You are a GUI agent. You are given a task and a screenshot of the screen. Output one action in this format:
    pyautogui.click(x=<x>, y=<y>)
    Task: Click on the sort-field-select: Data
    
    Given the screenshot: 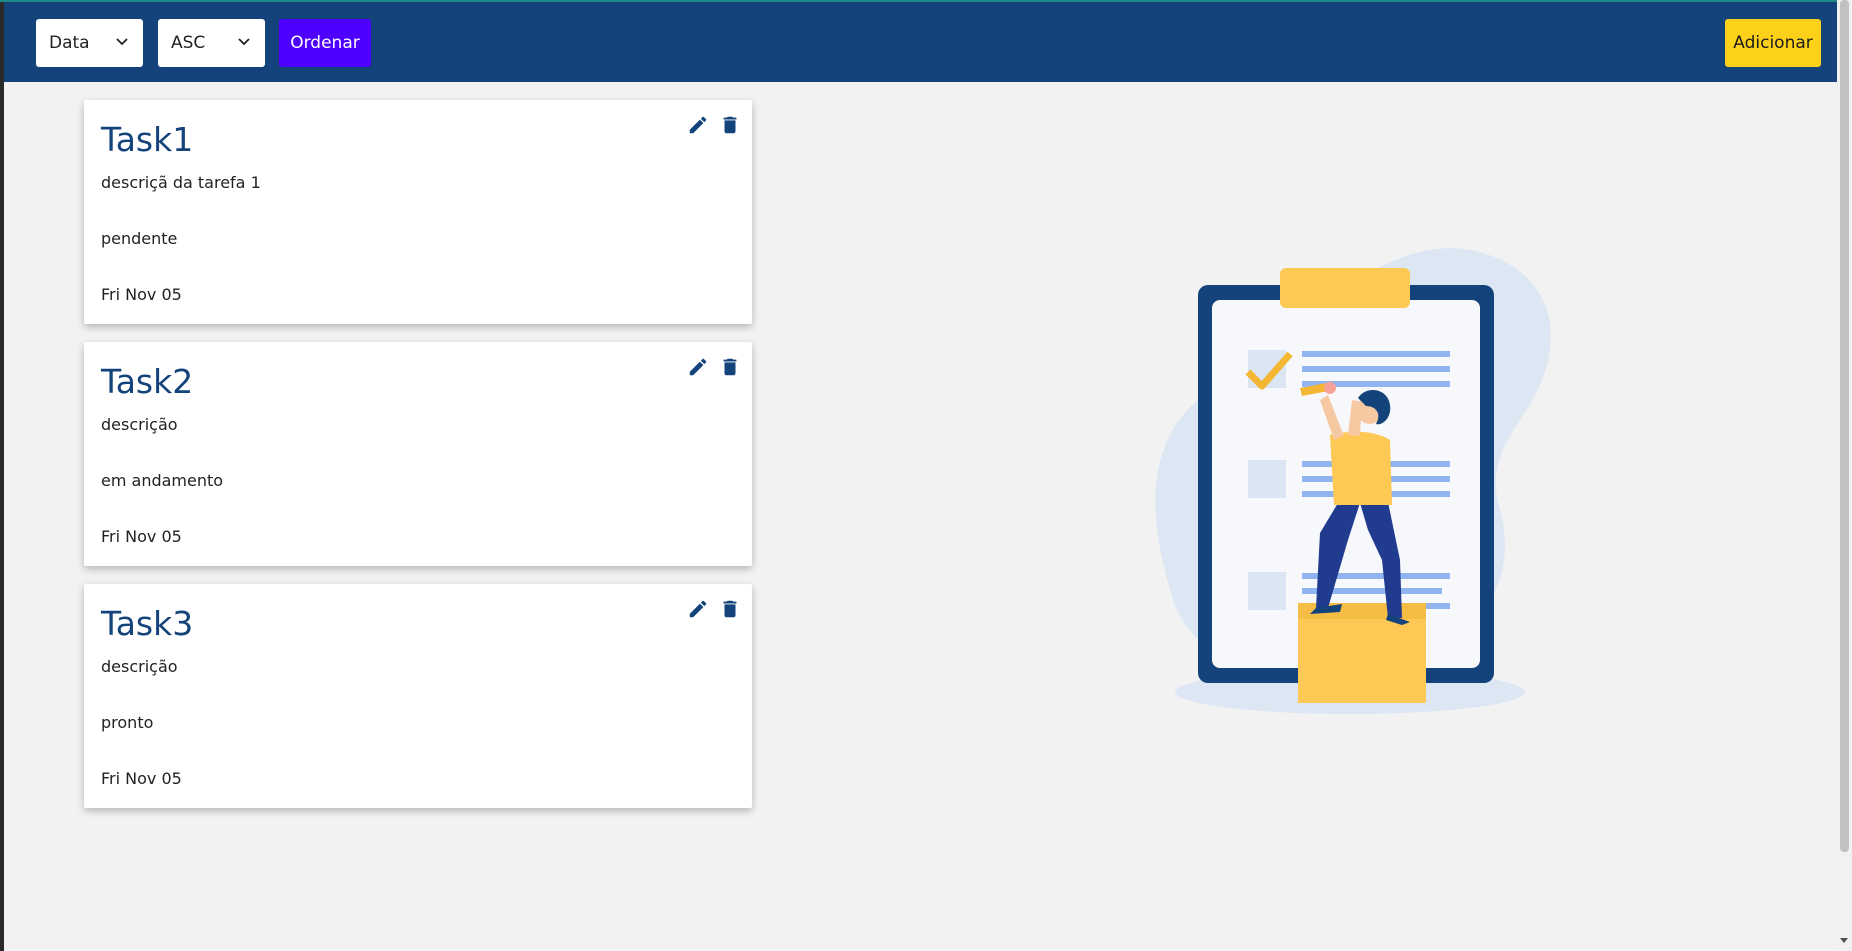 What is the action you would take?
    pyautogui.click(x=89, y=43)
    